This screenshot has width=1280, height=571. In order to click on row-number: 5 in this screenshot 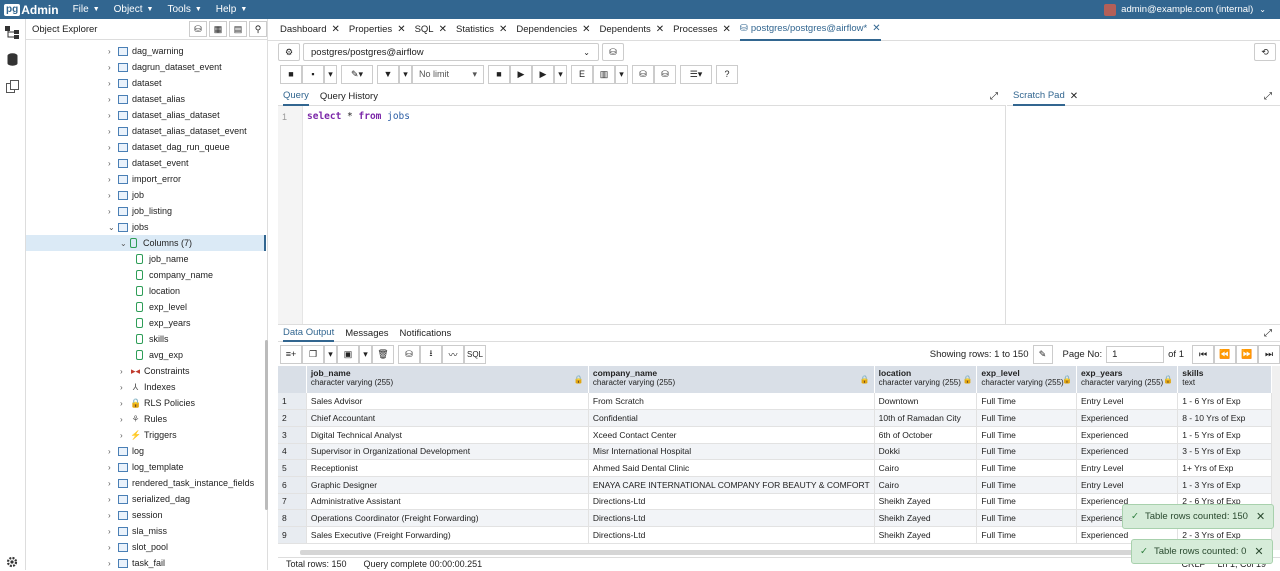, I will do `click(292, 468)`.